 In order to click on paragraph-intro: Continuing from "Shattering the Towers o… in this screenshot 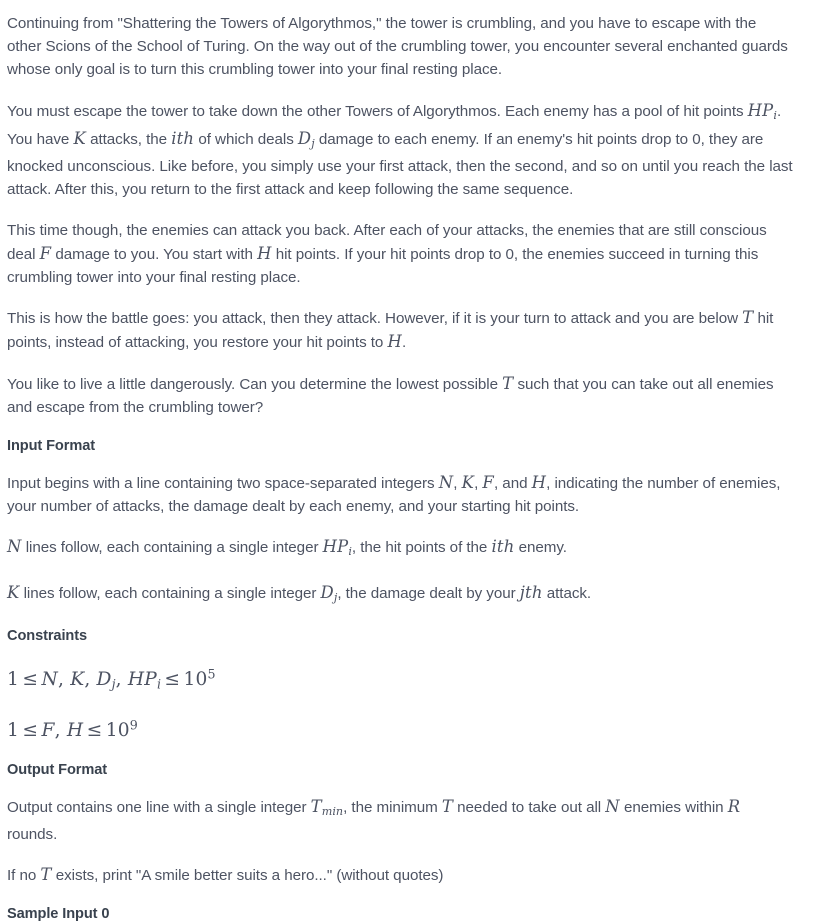, I will do `click(397, 47)`.